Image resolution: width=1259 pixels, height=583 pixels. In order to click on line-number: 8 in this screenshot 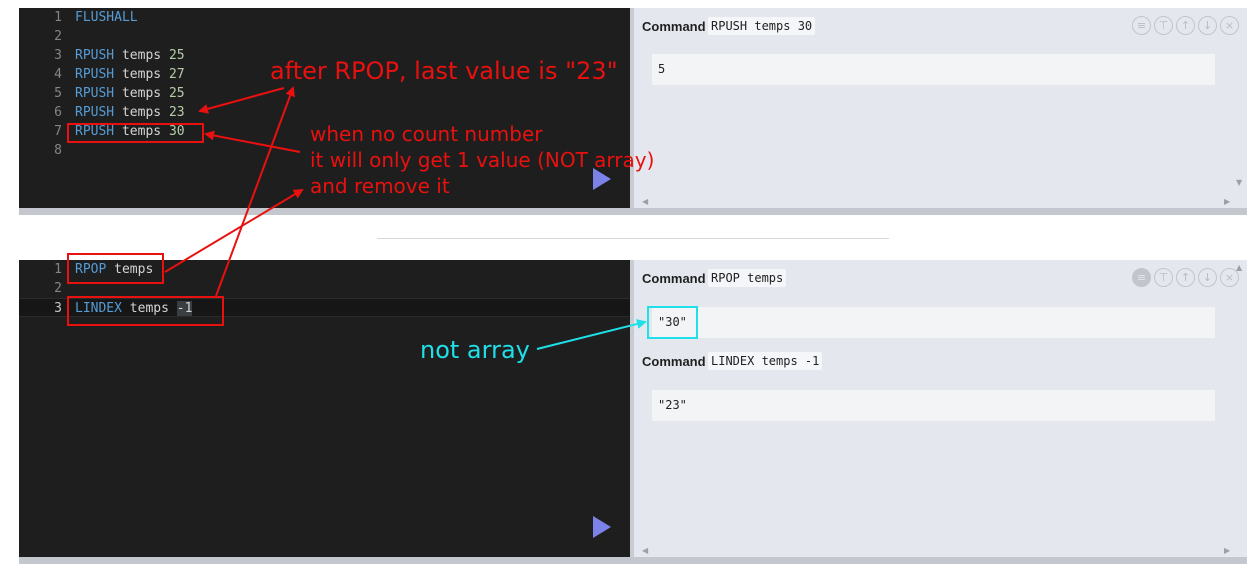, I will do `click(58, 150)`.